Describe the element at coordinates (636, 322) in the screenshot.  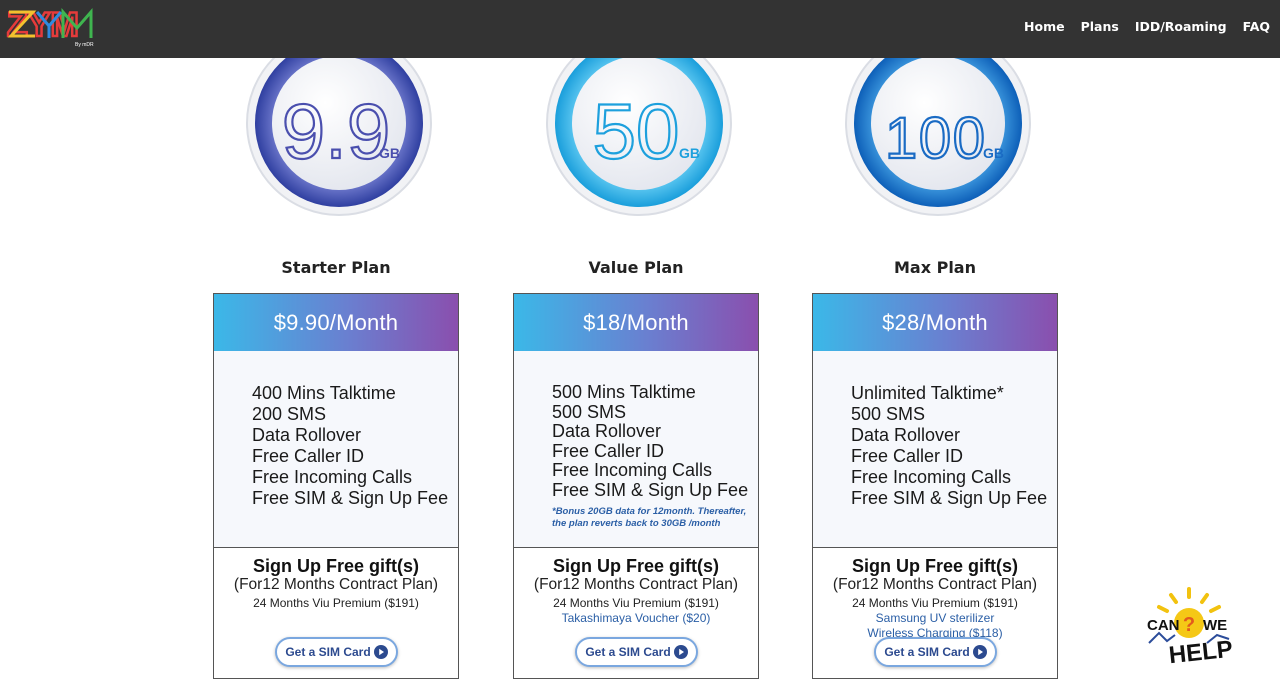
I see `price-banner: $18/Month` at that location.